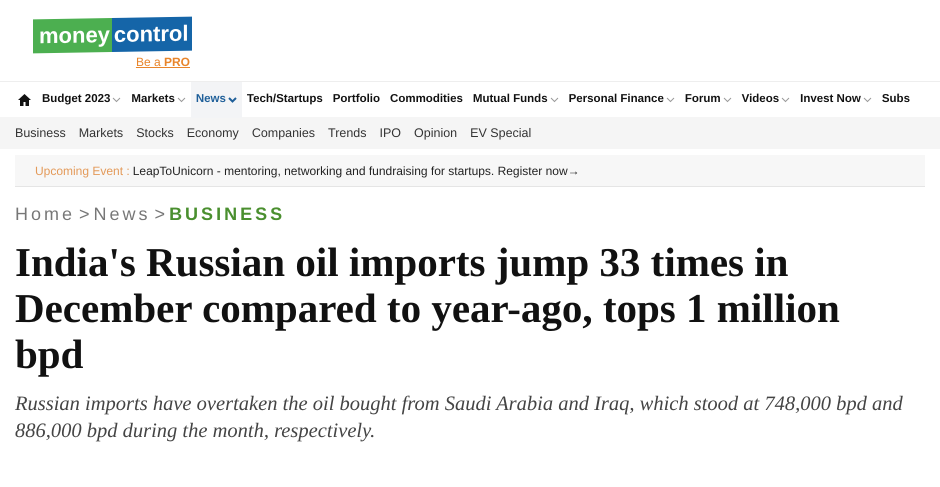 The width and height of the screenshot is (940, 487). I want to click on article-summary: Russian imports have overtaken the oil bought from Saudi Arabia and Iraq, which stood at 748,000 bpd and 886,000 bpd during the month, respectively., so click(459, 418).